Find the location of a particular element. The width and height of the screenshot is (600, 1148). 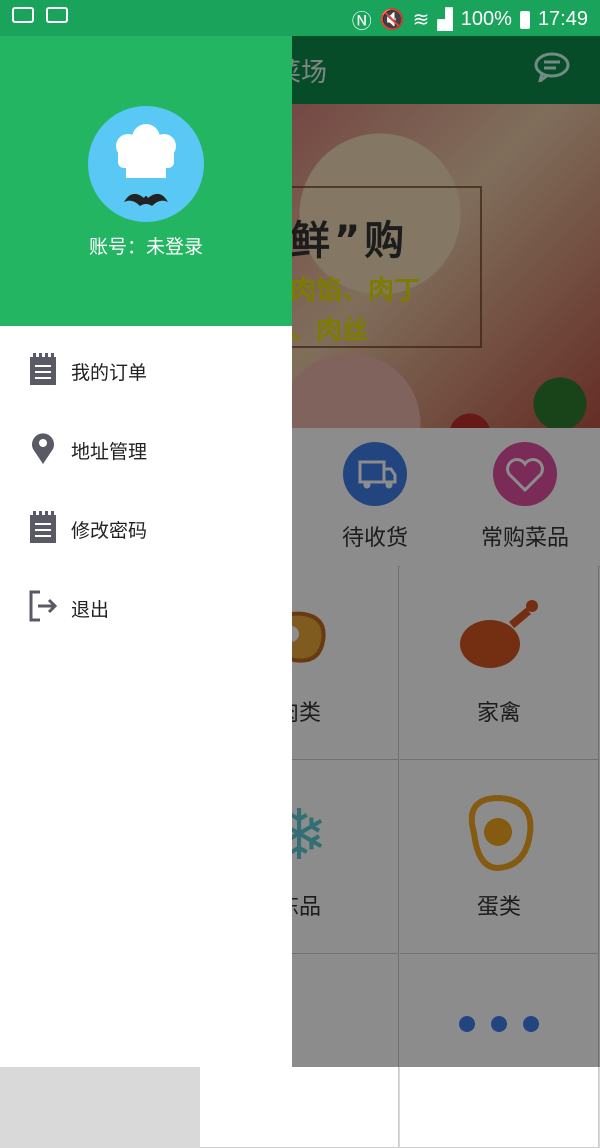

image-notification-icon is located at coordinates (57, 15).